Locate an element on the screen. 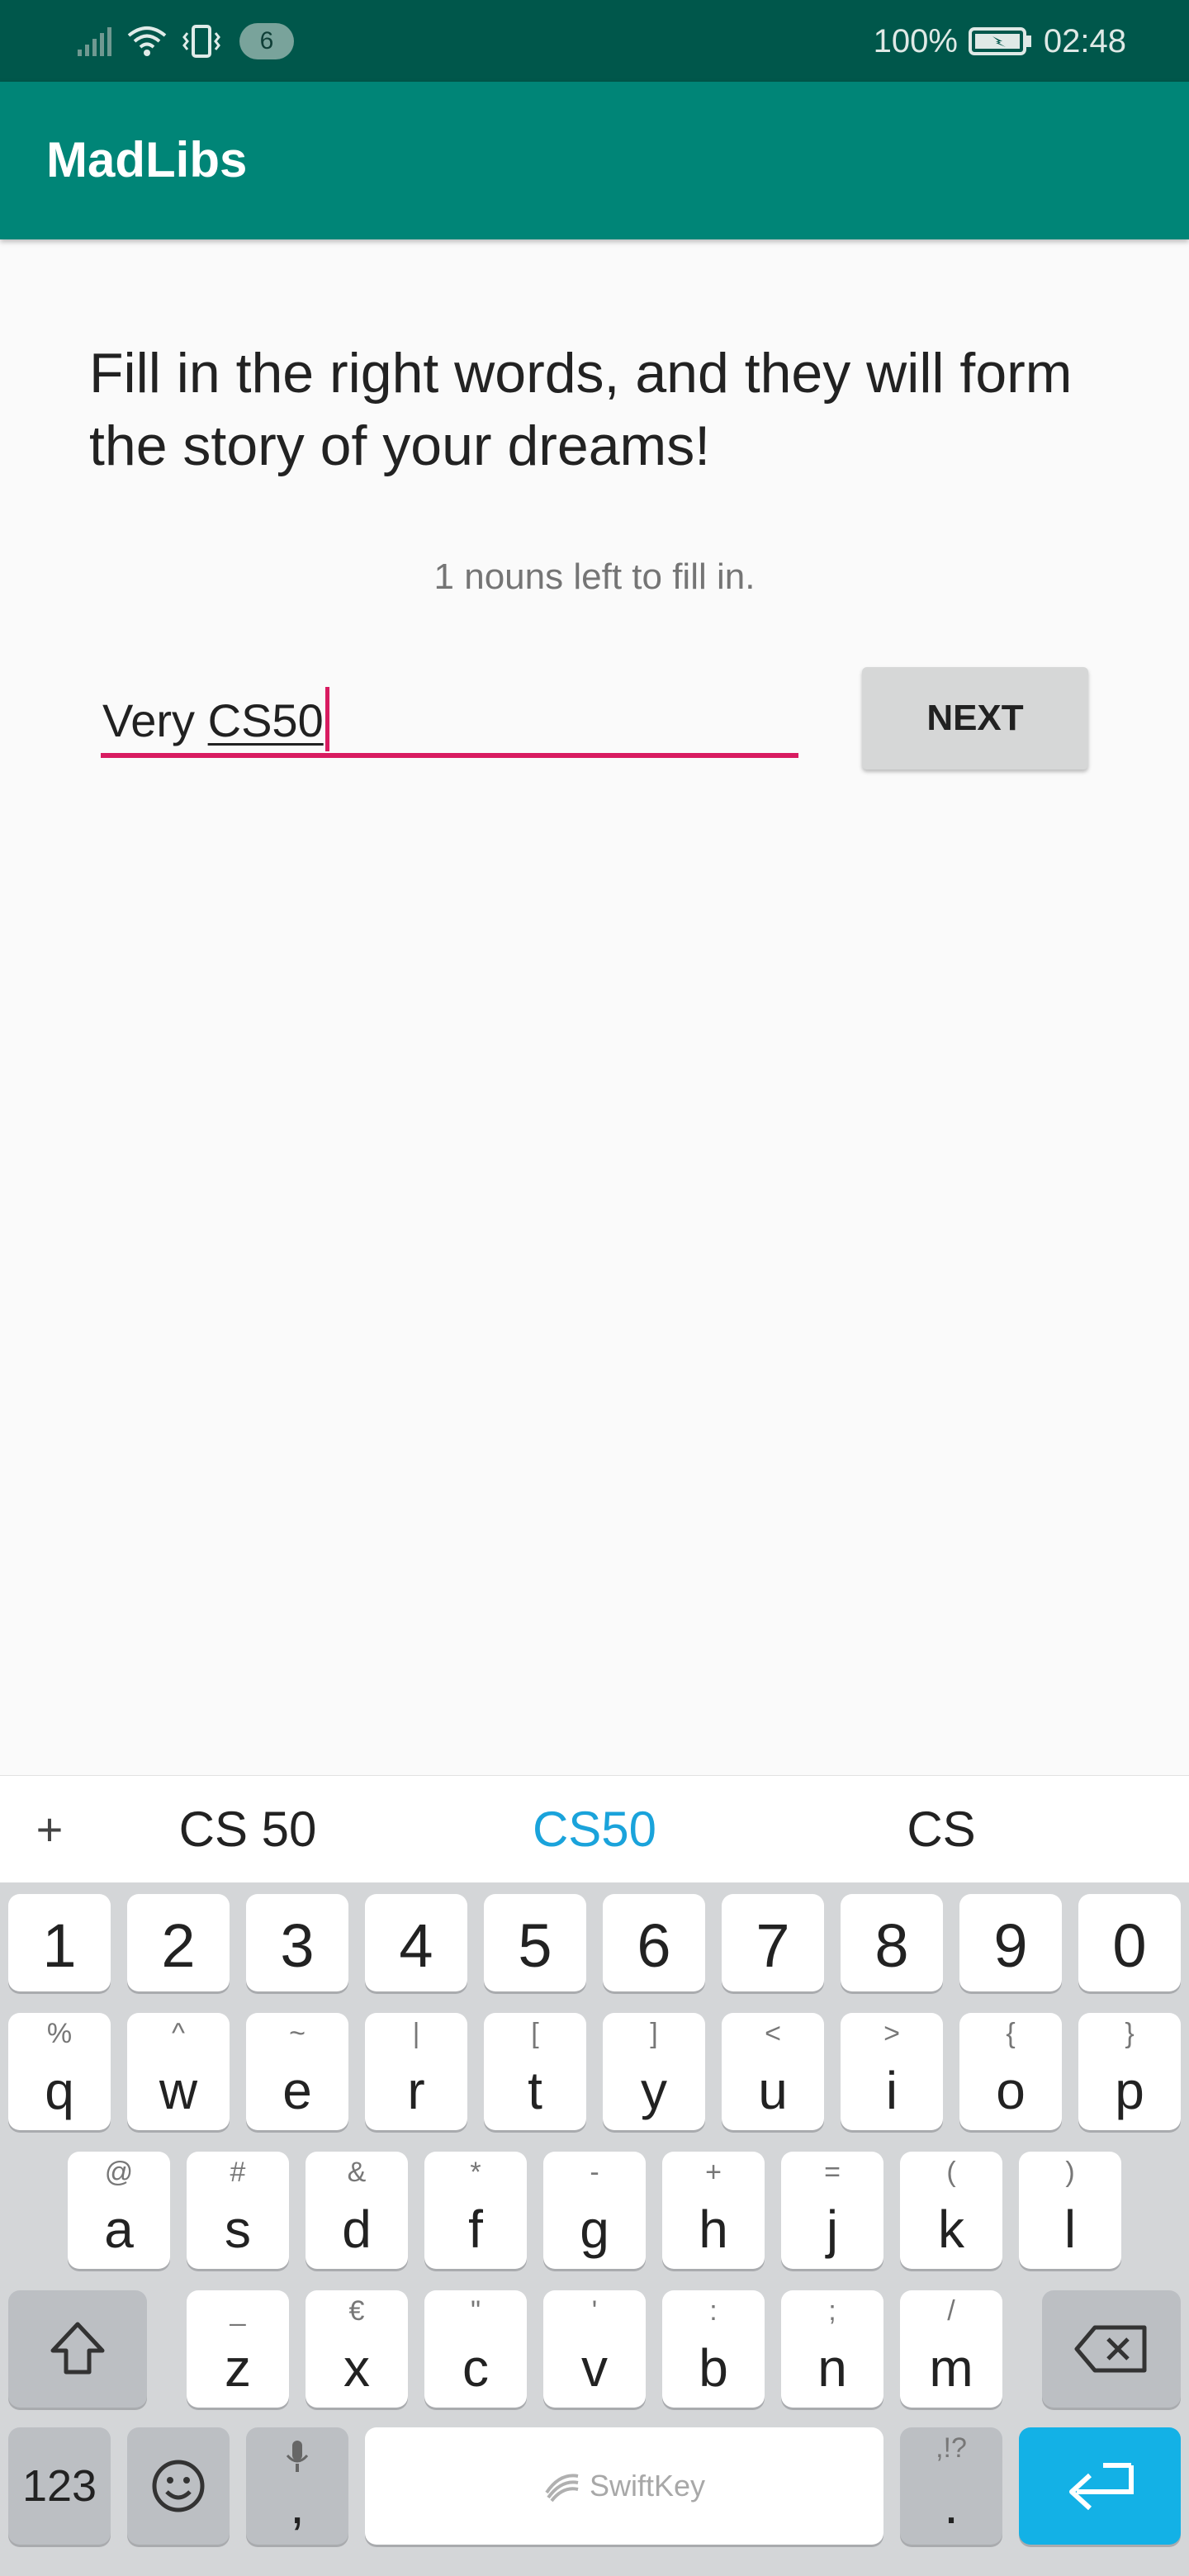  key-y: ] y is located at coordinates (654, 2071).